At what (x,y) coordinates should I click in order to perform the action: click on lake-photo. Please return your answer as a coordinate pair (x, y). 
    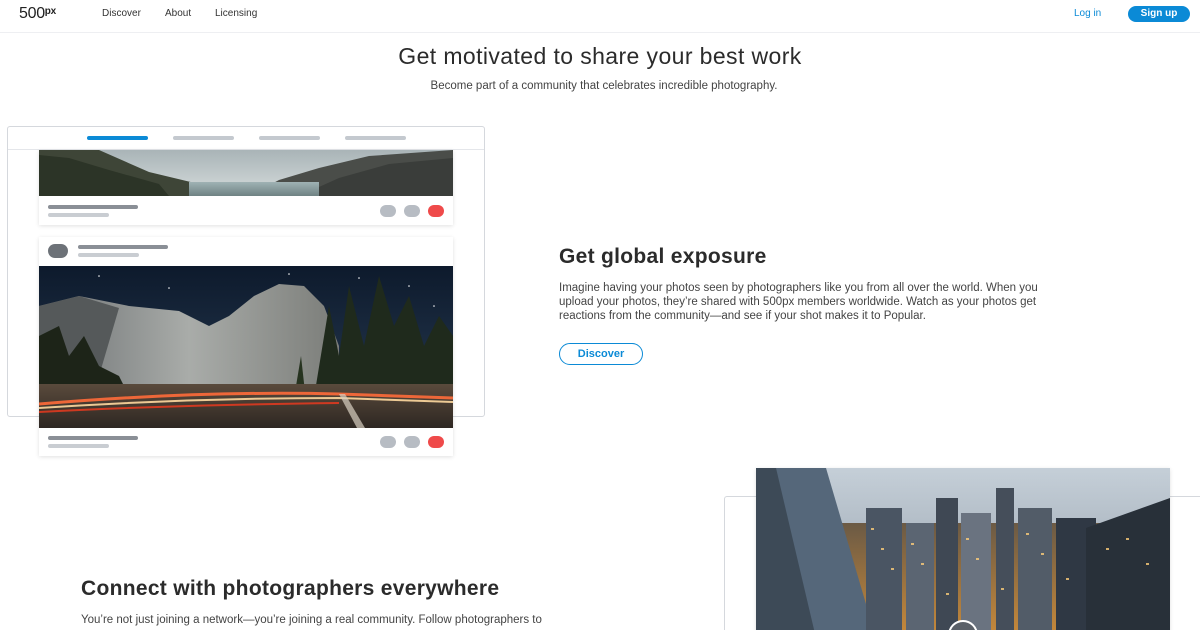
    Looking at the image, I should click on (246, 173).